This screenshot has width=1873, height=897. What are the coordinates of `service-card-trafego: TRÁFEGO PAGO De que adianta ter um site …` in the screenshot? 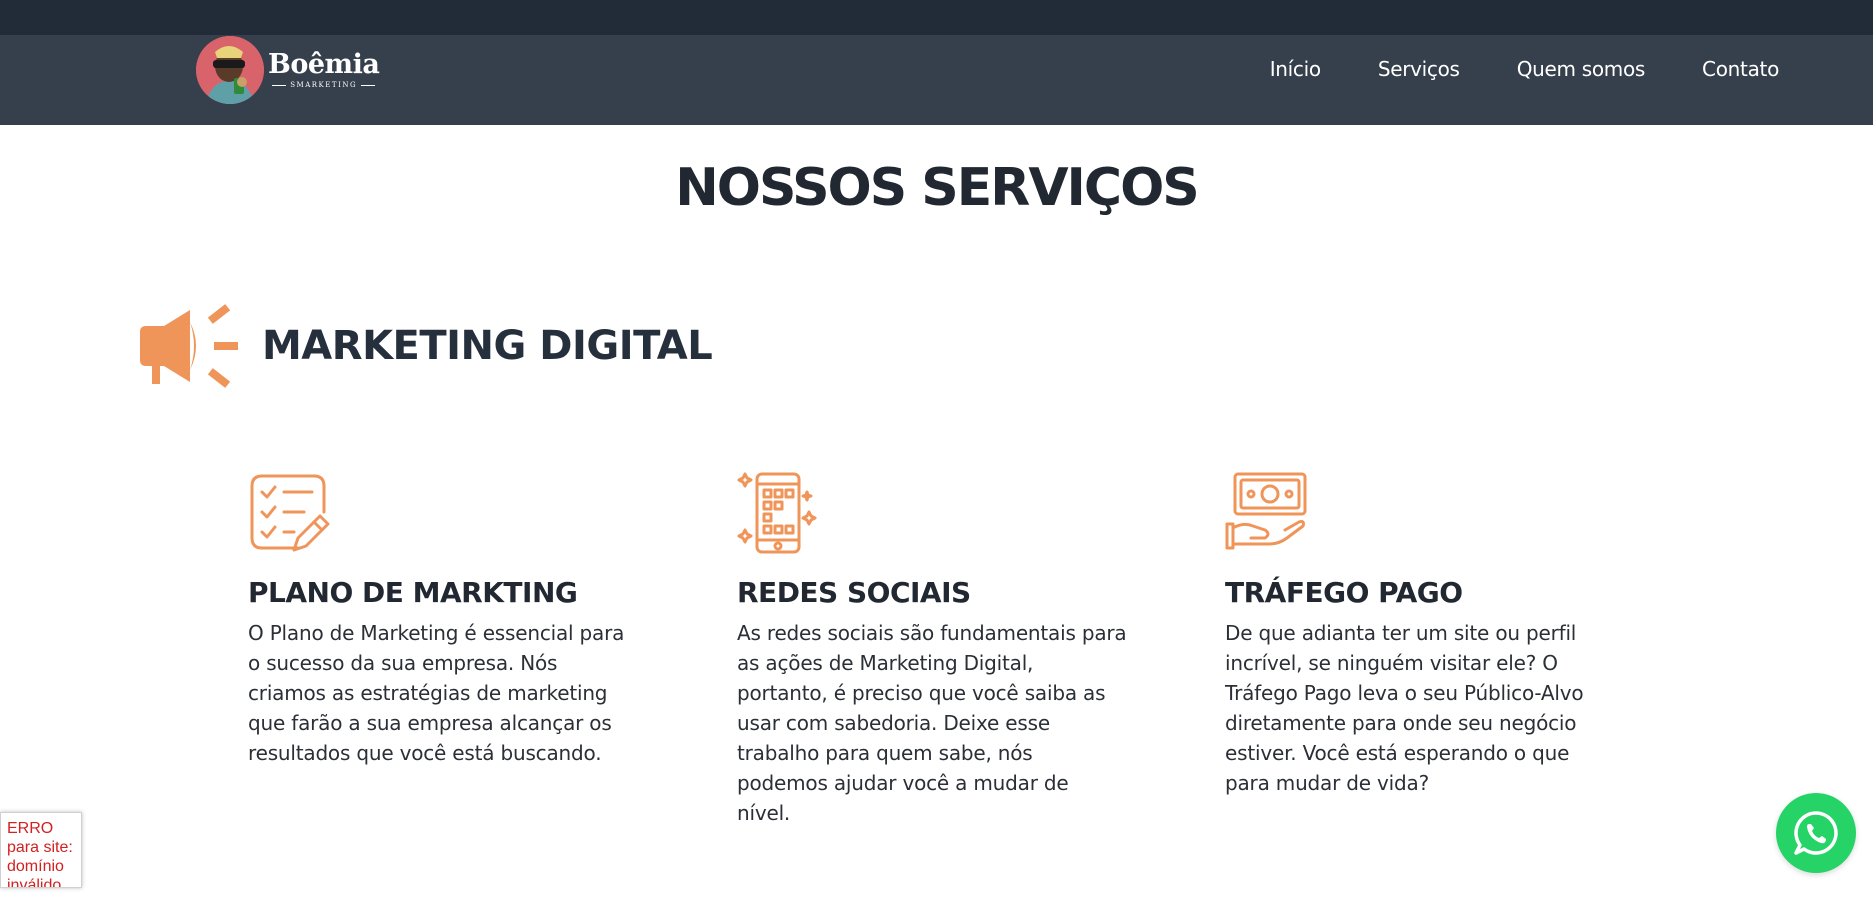 It's located at (1420, 635).